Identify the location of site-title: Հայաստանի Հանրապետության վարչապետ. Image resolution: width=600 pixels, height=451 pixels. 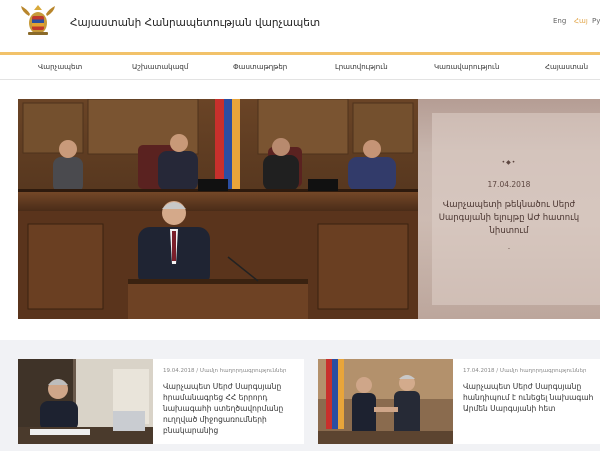
(195, 23).